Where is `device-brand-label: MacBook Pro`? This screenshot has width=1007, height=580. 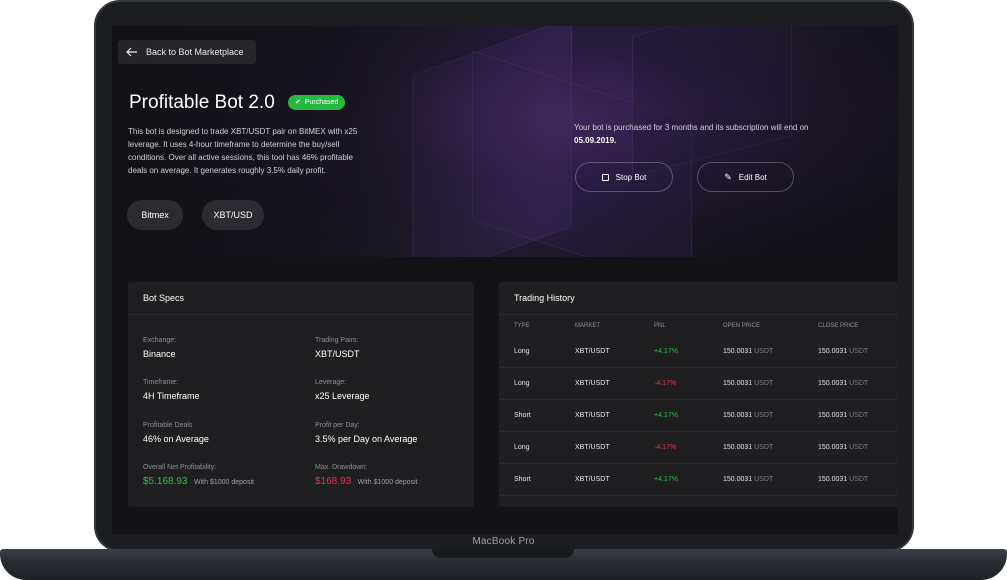
device-brand-label: MacBook Pro is located at coordinates (503, 541).